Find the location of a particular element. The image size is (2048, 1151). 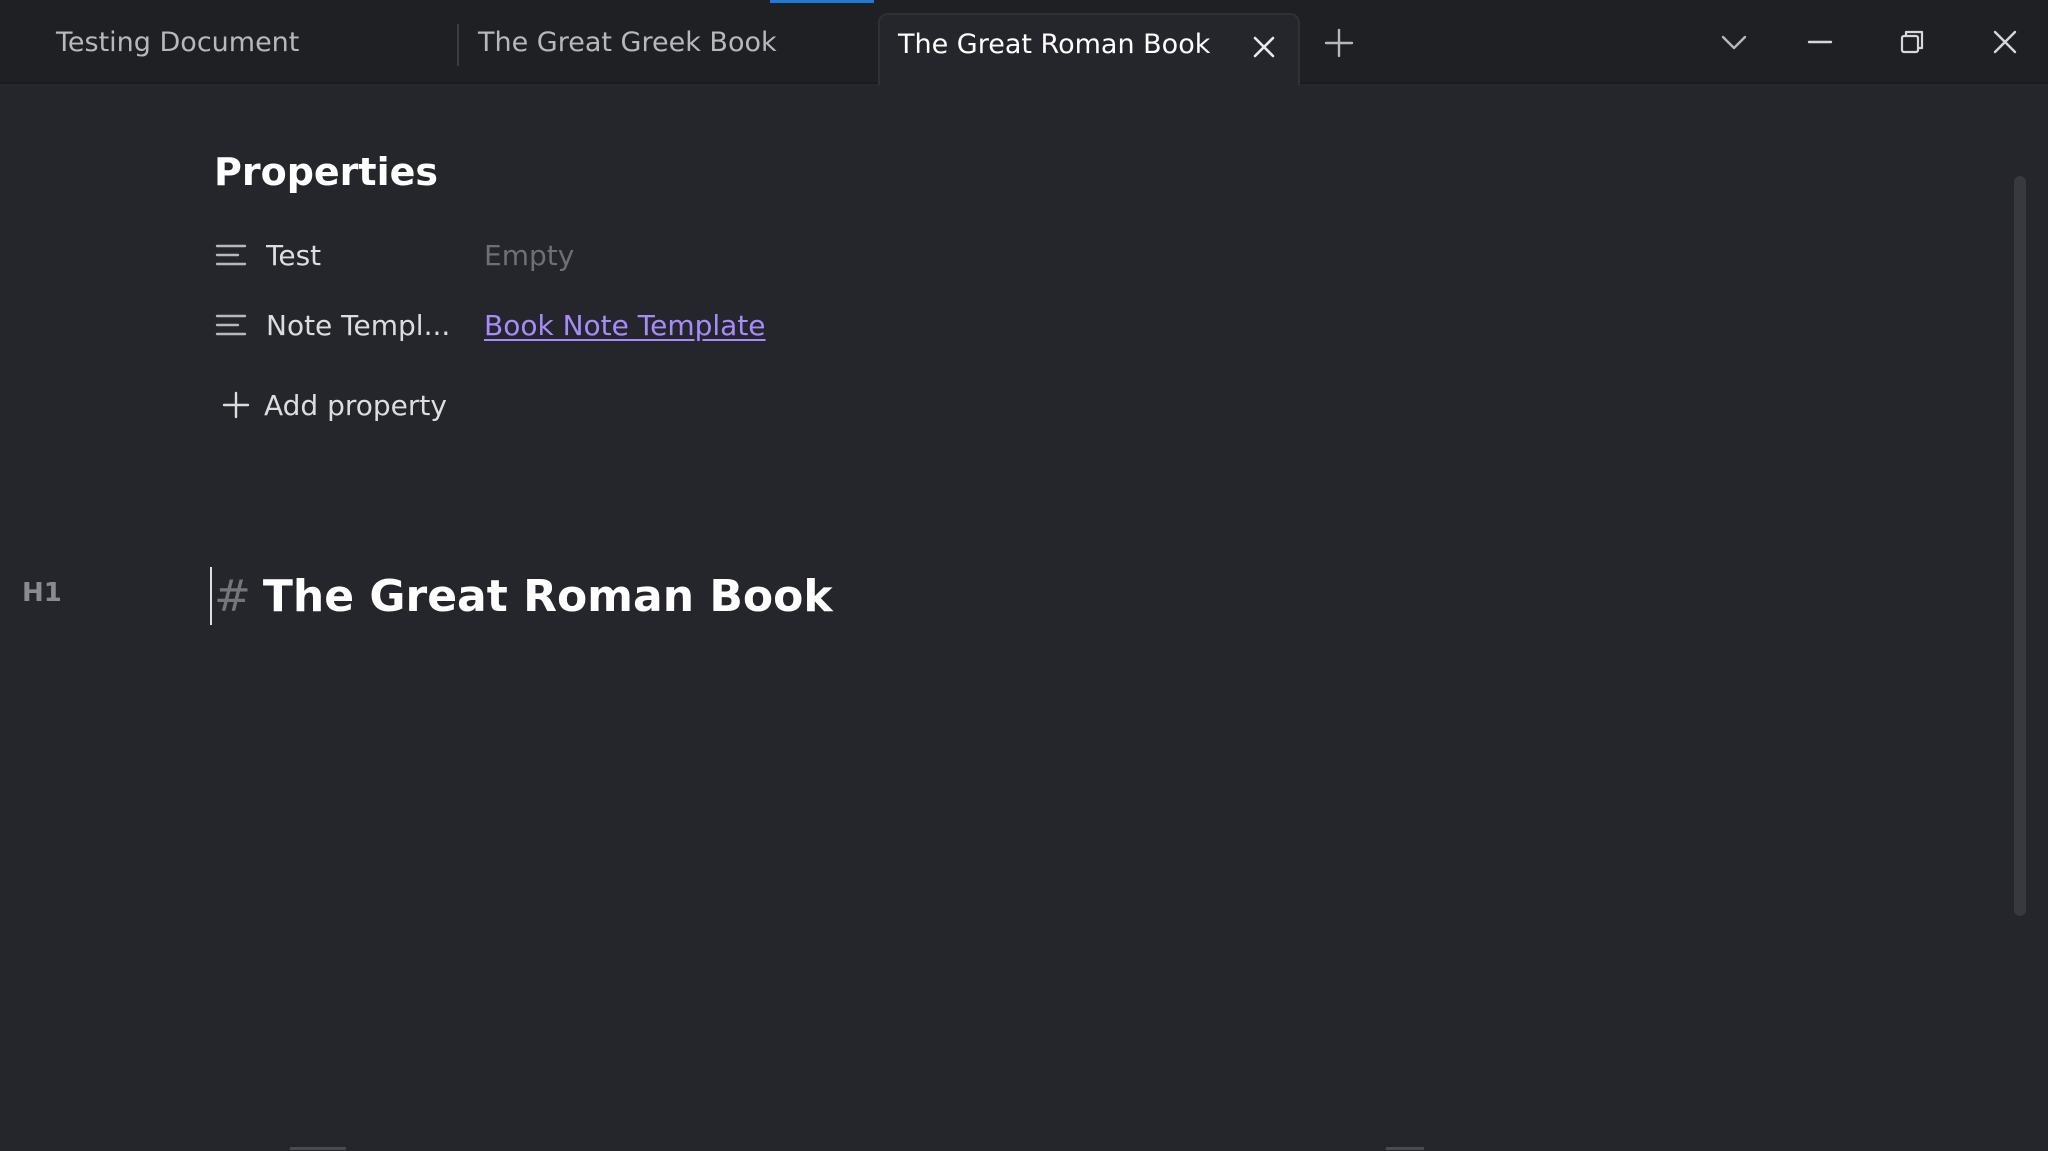

add-property-button: Add property is located at coordinates (333, 405).